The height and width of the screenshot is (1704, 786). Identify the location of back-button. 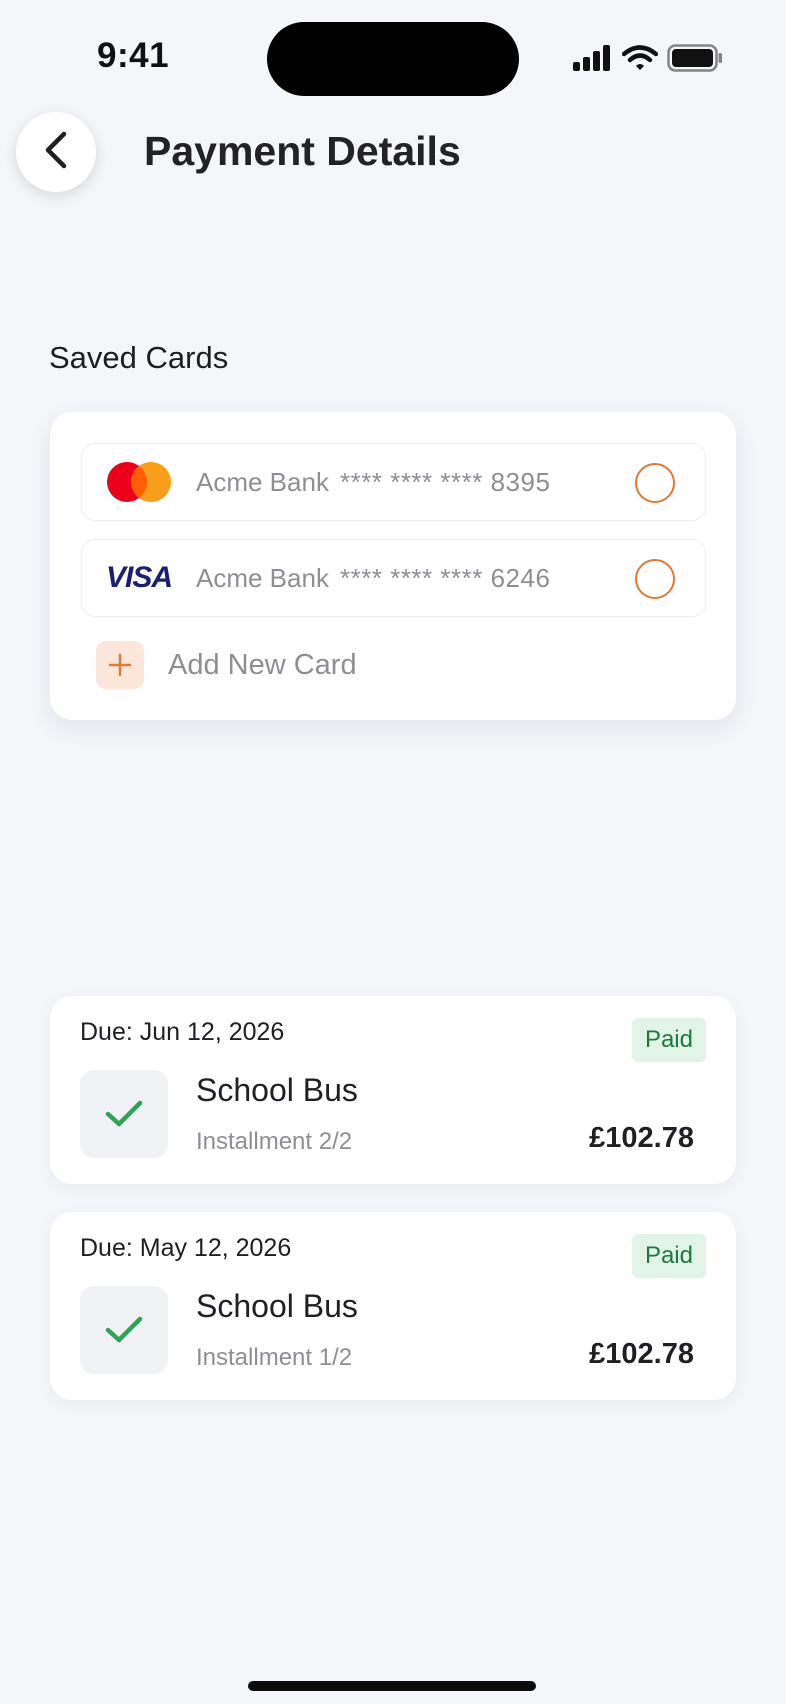
(56, 152).